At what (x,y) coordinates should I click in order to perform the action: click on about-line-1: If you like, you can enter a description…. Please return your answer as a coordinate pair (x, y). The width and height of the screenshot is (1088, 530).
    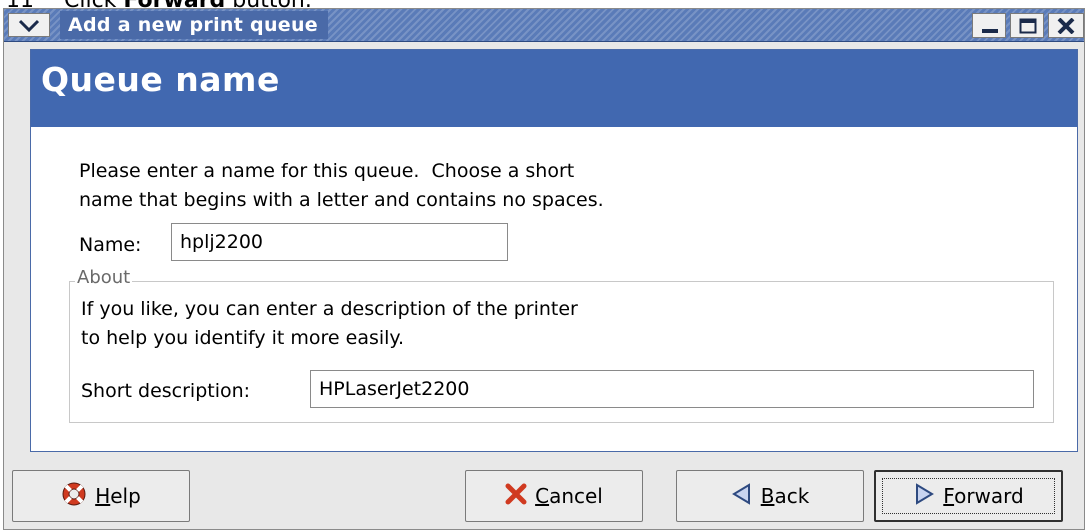
    Looking at the image, I should click on (329, 309).